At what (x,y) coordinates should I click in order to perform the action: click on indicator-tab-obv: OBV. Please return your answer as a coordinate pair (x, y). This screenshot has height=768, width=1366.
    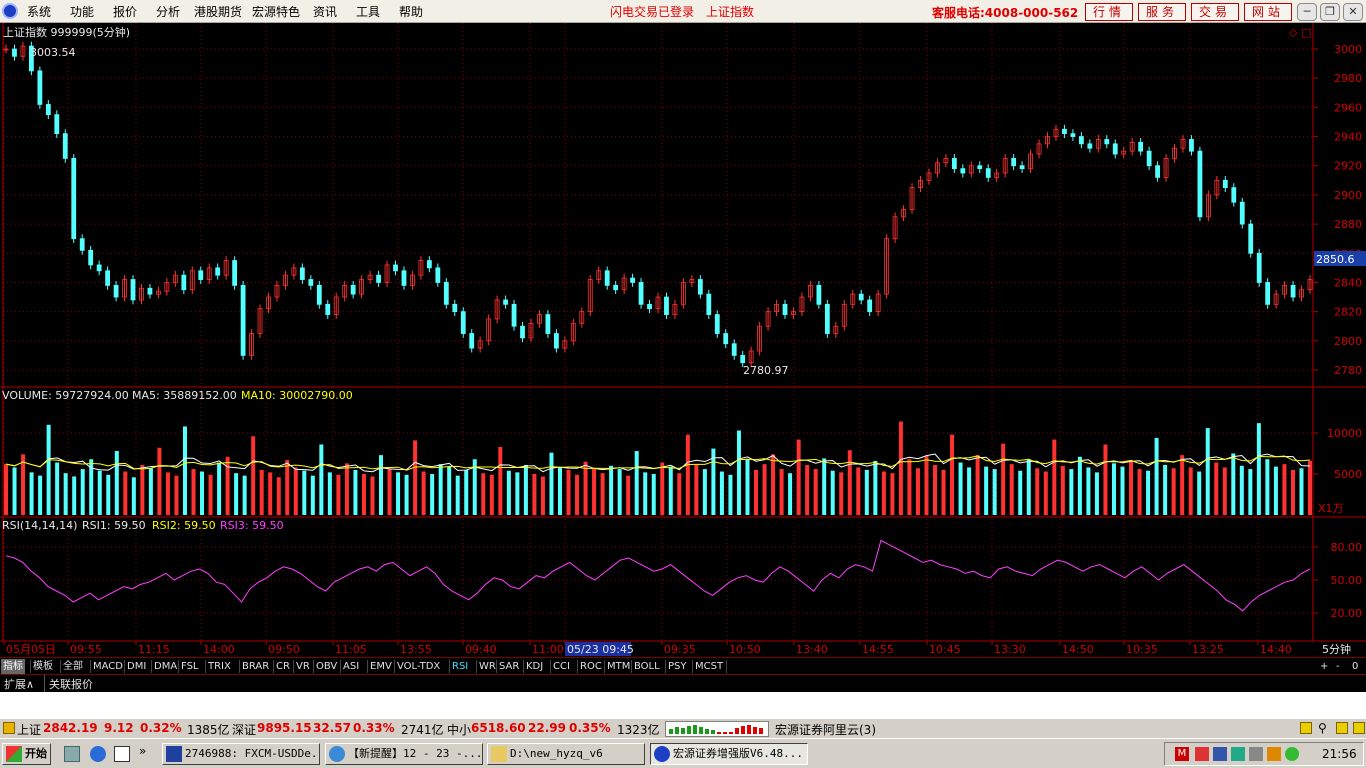
    Looking at the image, I should click on (326, 666).